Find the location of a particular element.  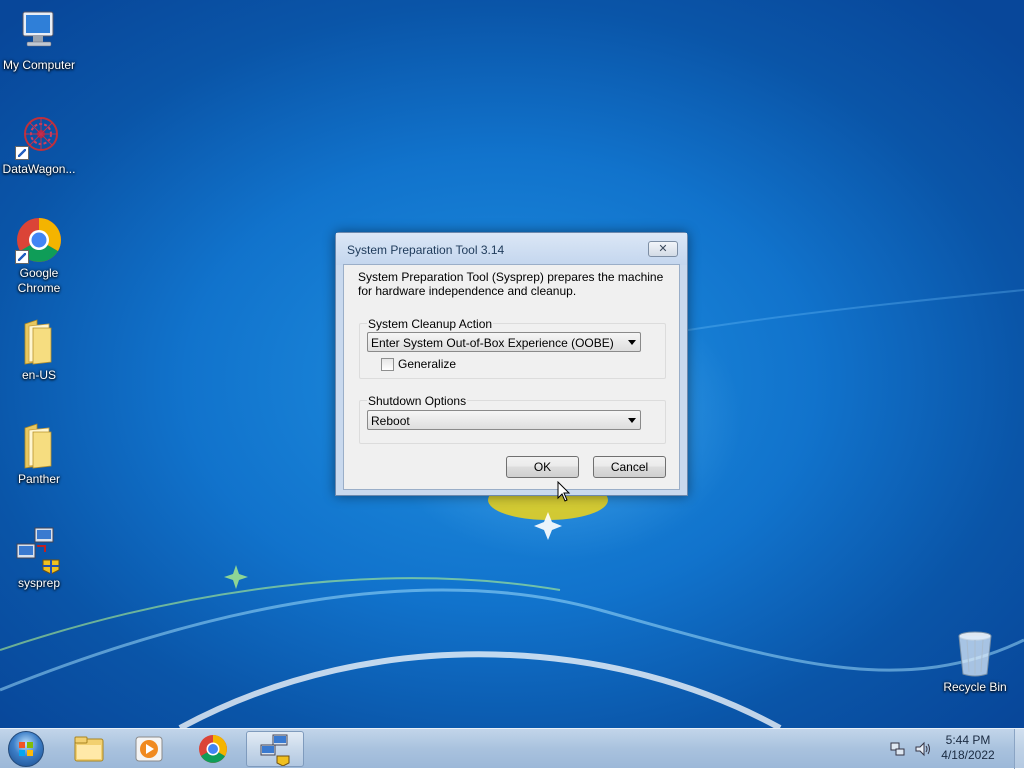

shutdown-options-group: Shutdown Options Reboot is located at coordinates (512, 419).